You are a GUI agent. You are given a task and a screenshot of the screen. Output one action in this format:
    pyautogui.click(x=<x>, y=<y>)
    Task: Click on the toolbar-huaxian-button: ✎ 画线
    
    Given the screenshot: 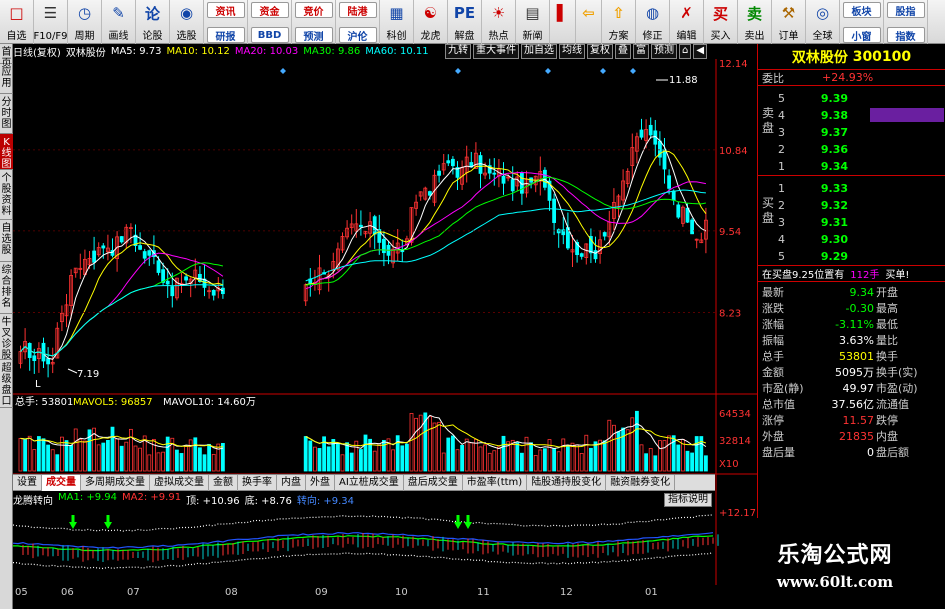 What is the action you would take?
    pyautogui.click(x=119, y=22)
    